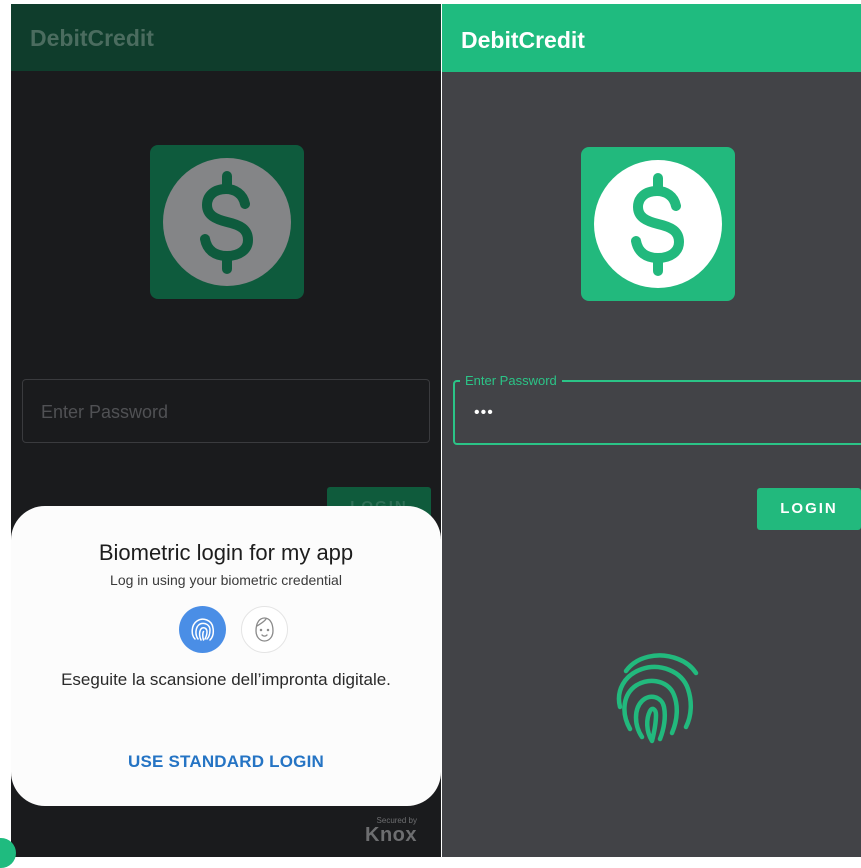 This screenshot has height=868, width=861. Describe the element at coordinates (105, 412) in the screenshot. I see `password-placeholder: Enter Password` at that location.